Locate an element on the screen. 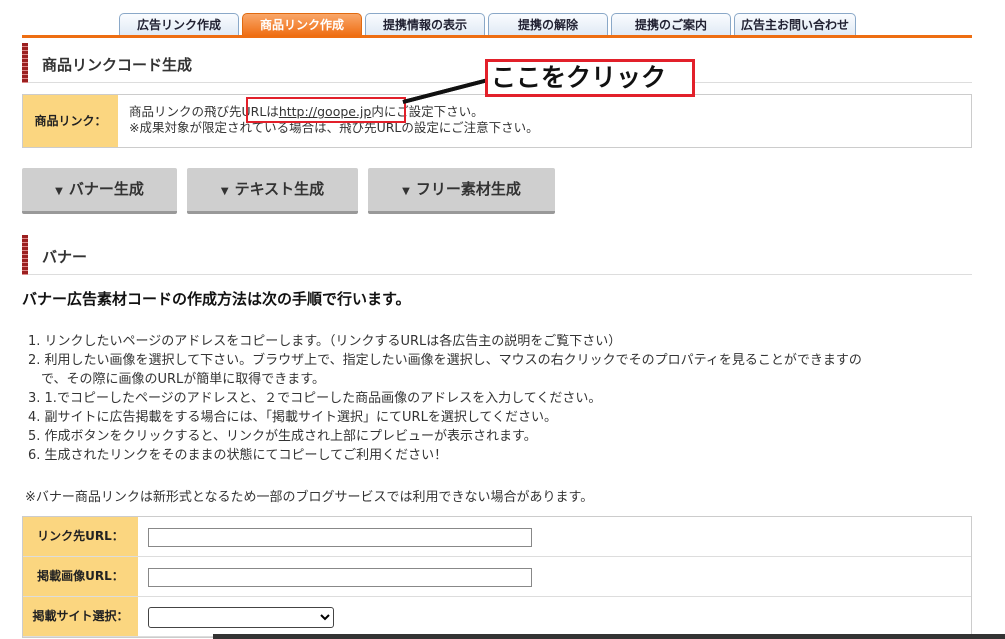 The height and width of the screenshot is (639, 1005). banner-generate-button: ▼ バナー生成 is located at coordinates (99, 191).